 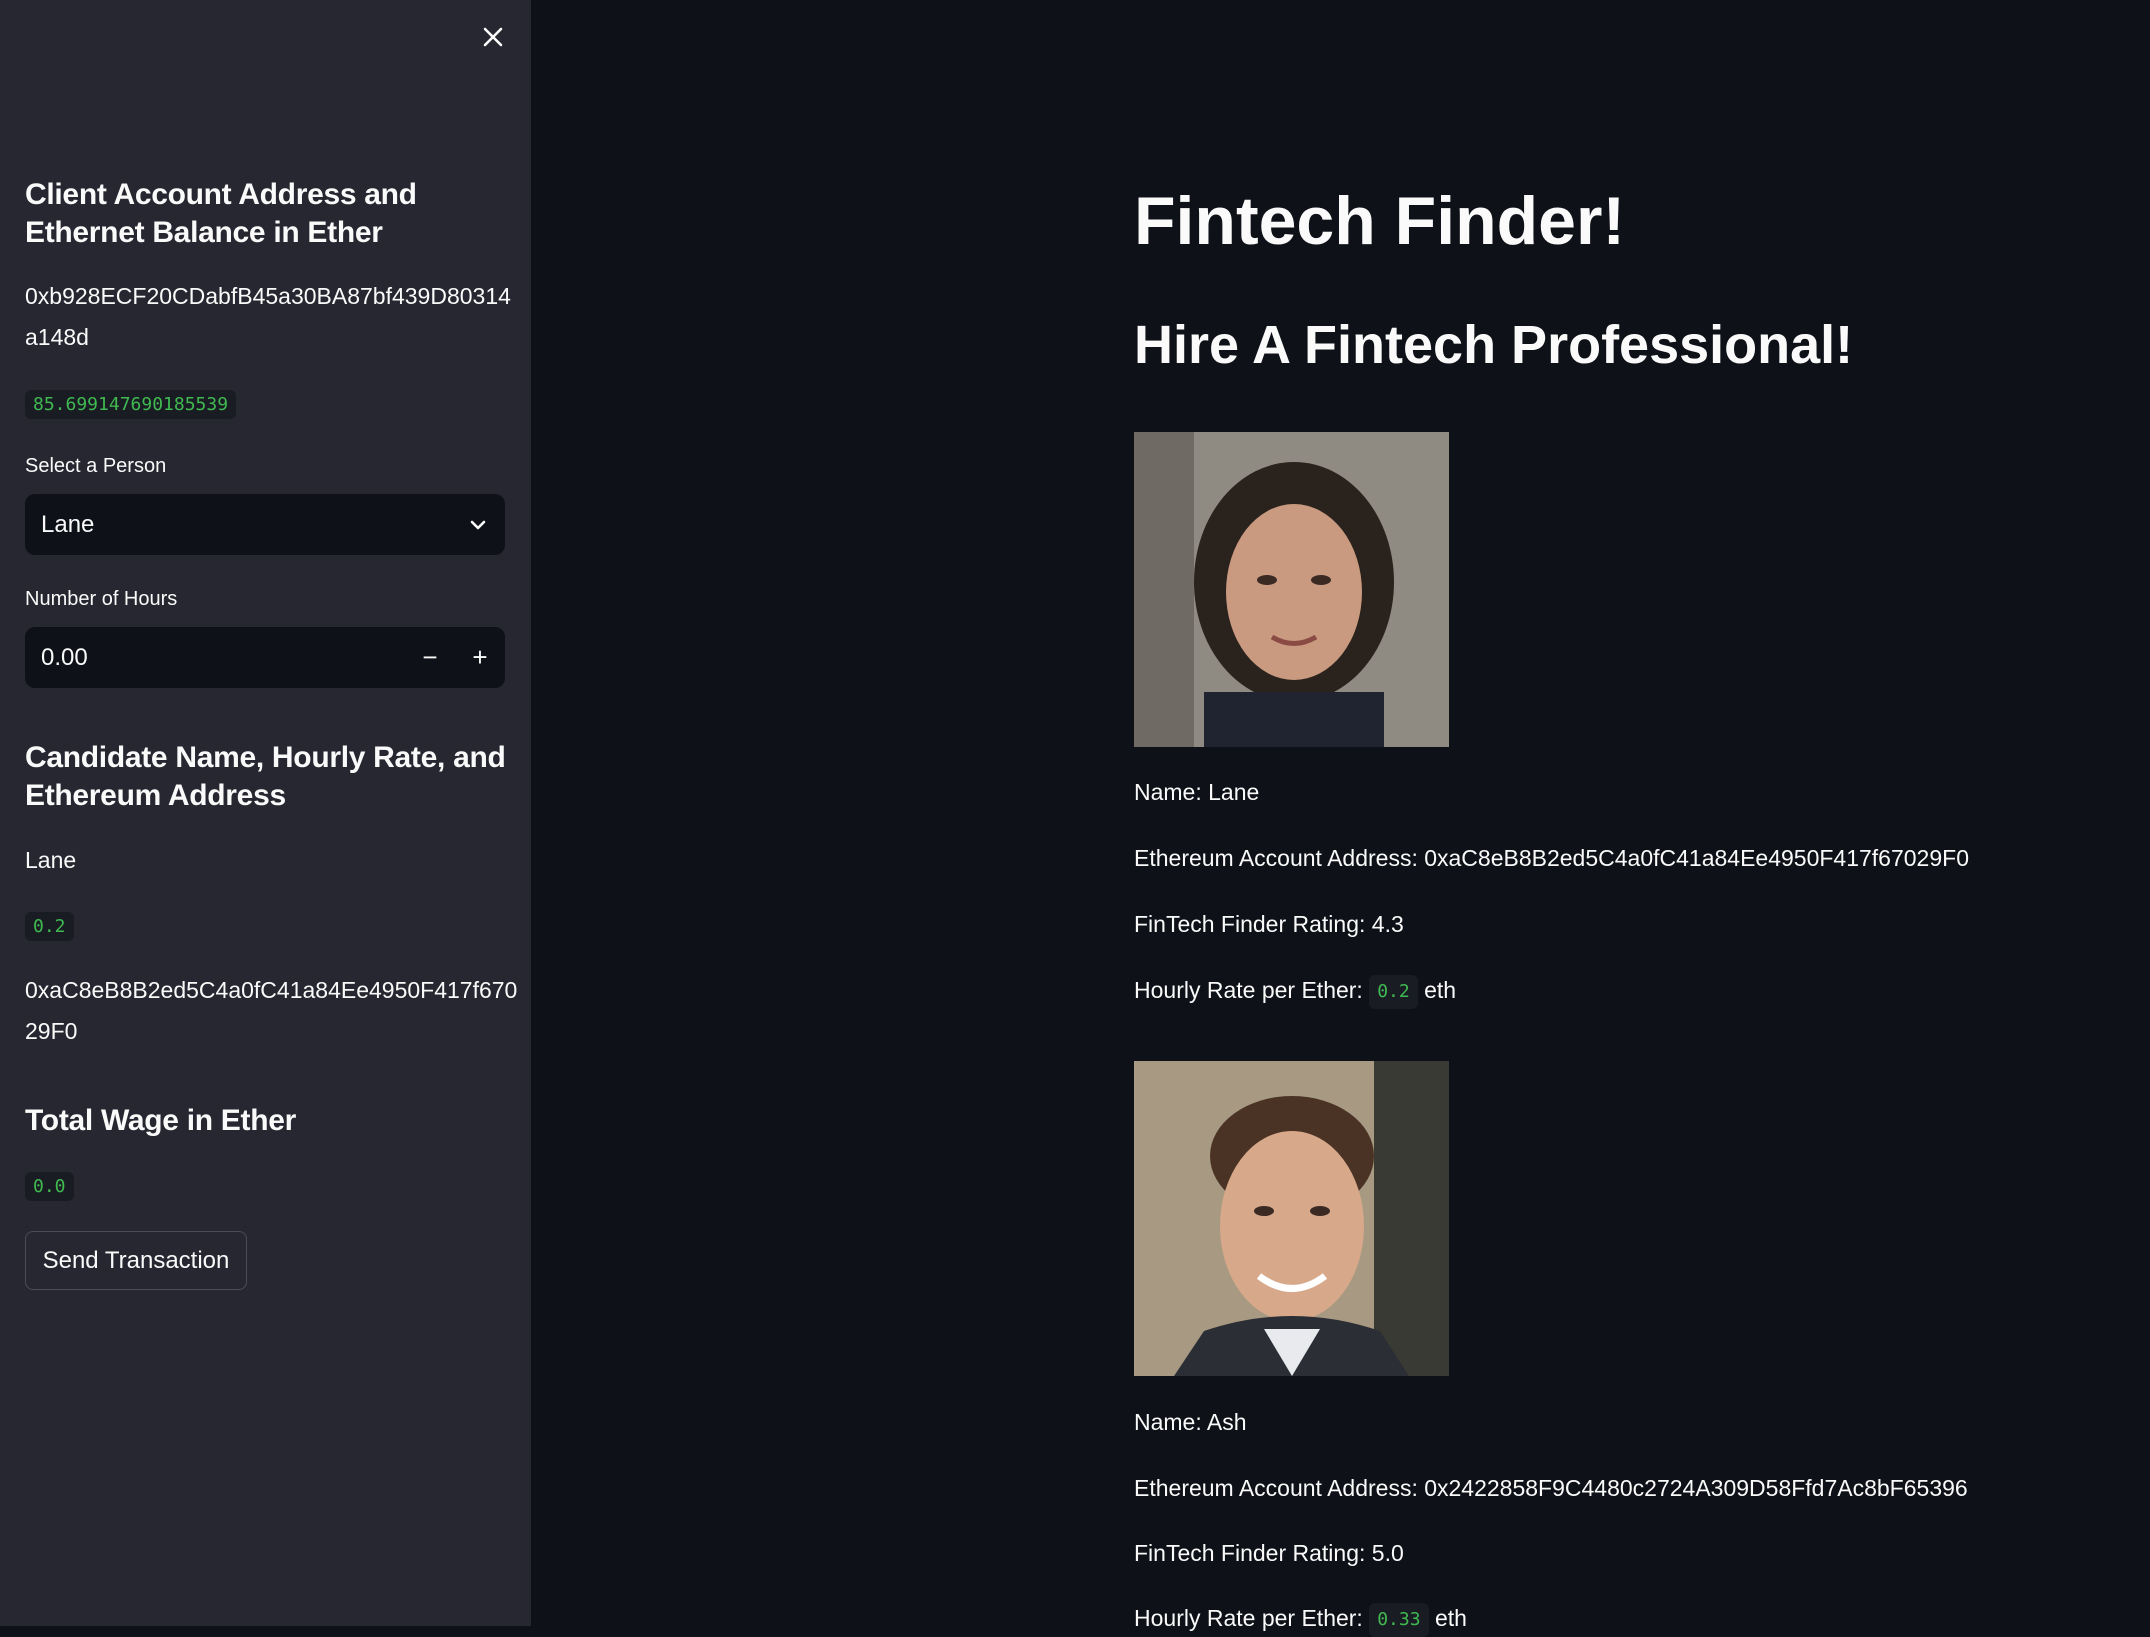 I want to click on candidate-address-line2: 29F0, so click(x=51, y=1031).